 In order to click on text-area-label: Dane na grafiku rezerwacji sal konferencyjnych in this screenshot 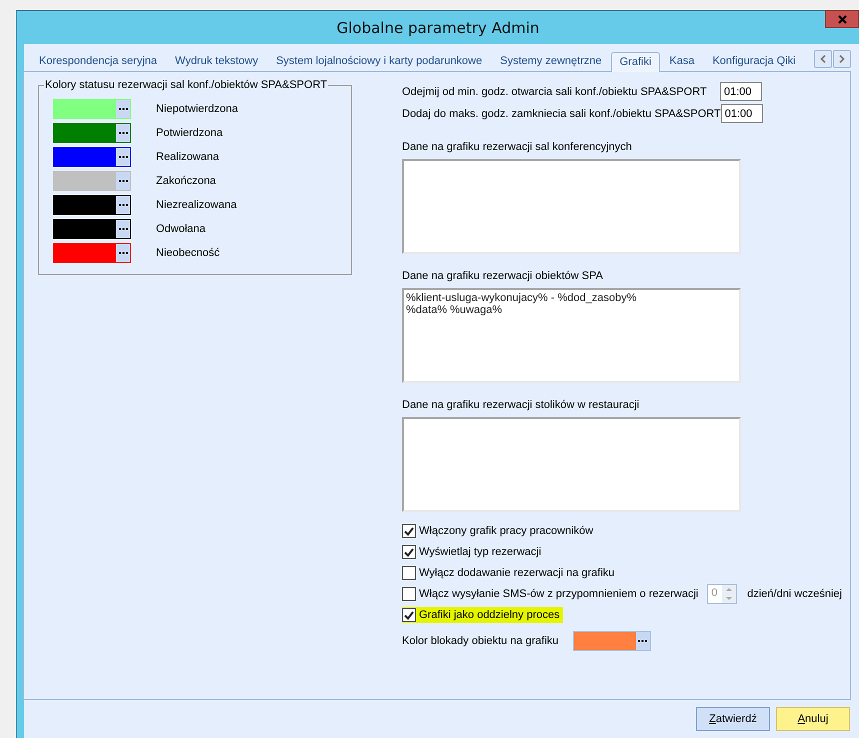, I will do `click(517, 147)`.